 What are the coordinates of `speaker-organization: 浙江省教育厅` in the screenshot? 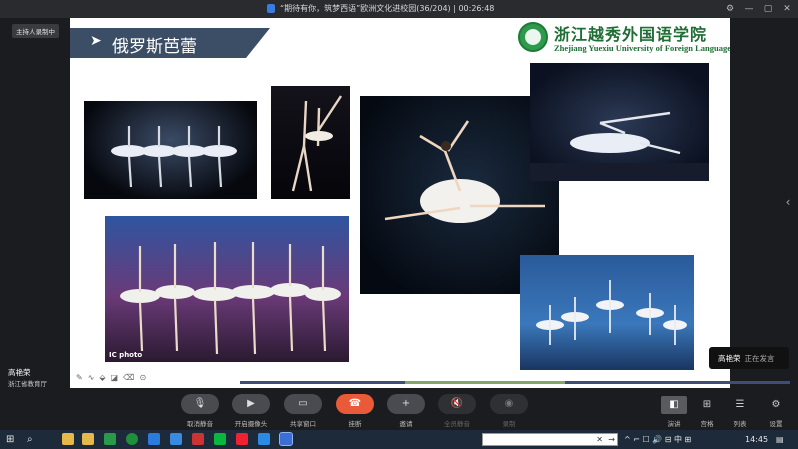 It's located at (27, 384).